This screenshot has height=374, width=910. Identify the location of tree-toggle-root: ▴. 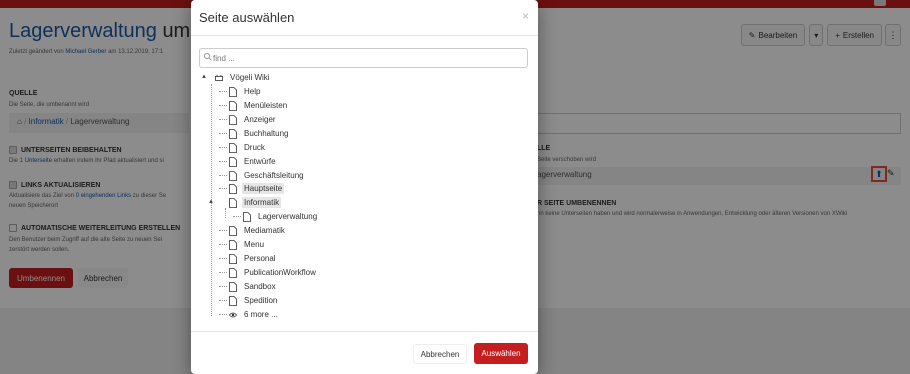
(204, 77).